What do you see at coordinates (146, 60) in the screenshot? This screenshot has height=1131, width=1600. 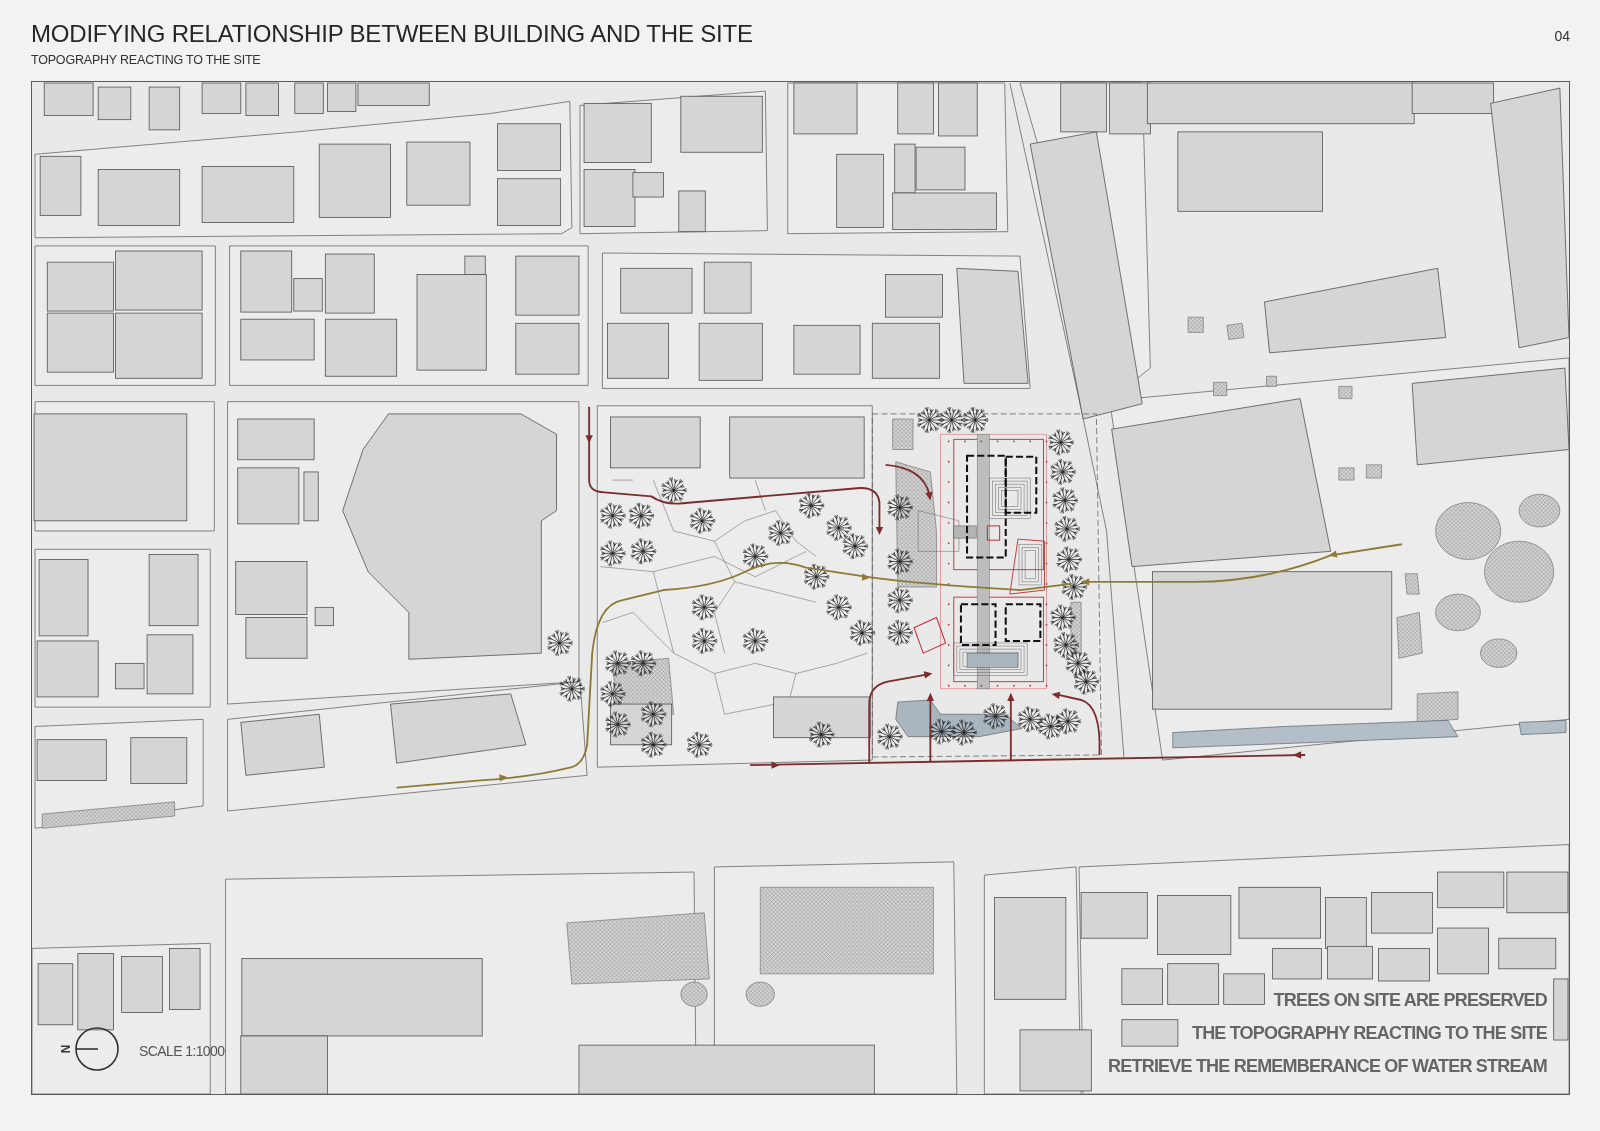 I see `page-subtitle: TOPOGRAPHY REACTING TO THE SITE` at bounding box center [146, 60].